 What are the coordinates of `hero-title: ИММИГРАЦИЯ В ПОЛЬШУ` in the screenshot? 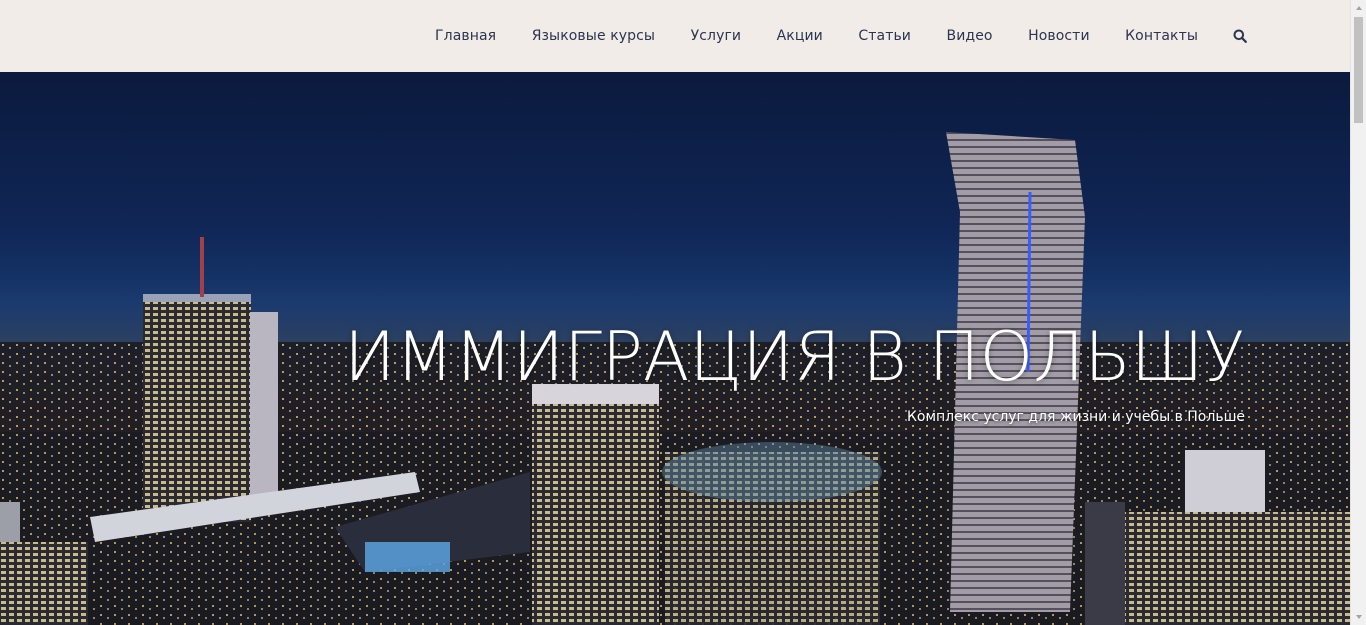 It's located at (794, 357).